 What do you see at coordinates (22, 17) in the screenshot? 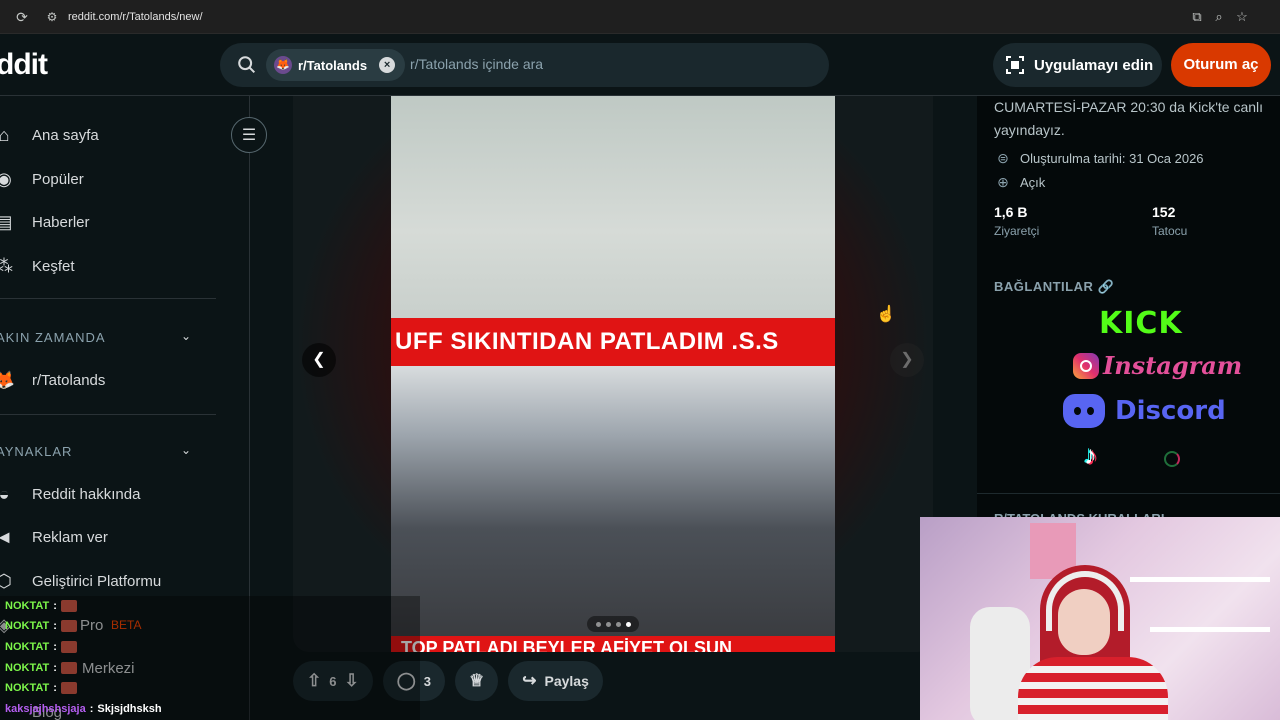
I see `reload-icon: ⟳` at bounding box center [22, 17].